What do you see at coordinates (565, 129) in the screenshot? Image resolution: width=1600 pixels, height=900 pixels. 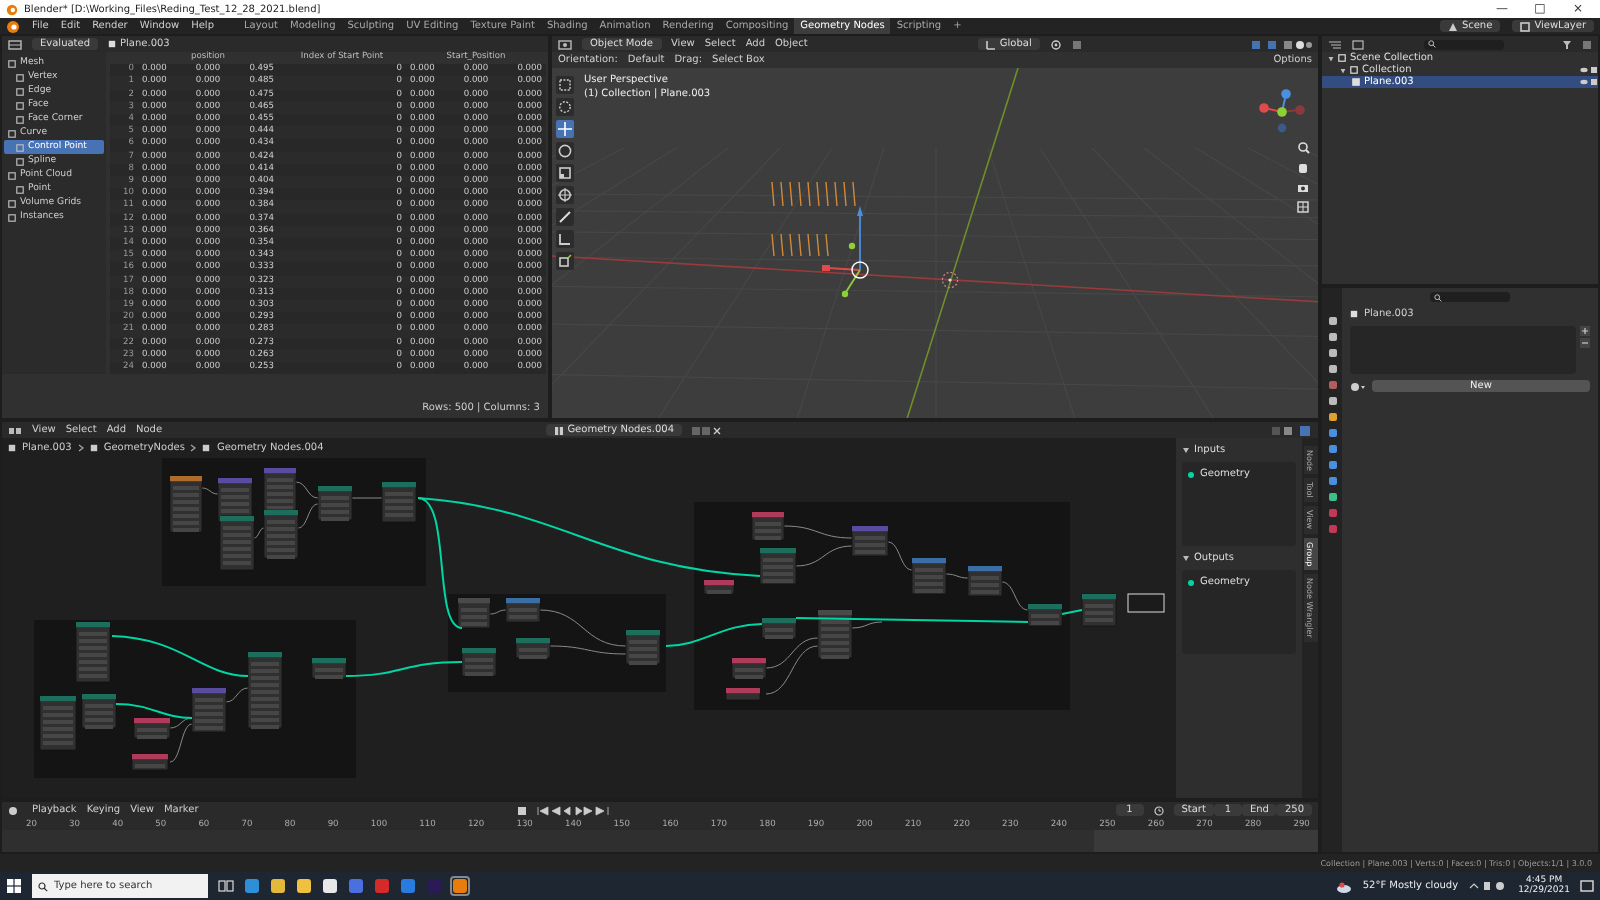 I see `move-icon` at bounding box center [565, 129].